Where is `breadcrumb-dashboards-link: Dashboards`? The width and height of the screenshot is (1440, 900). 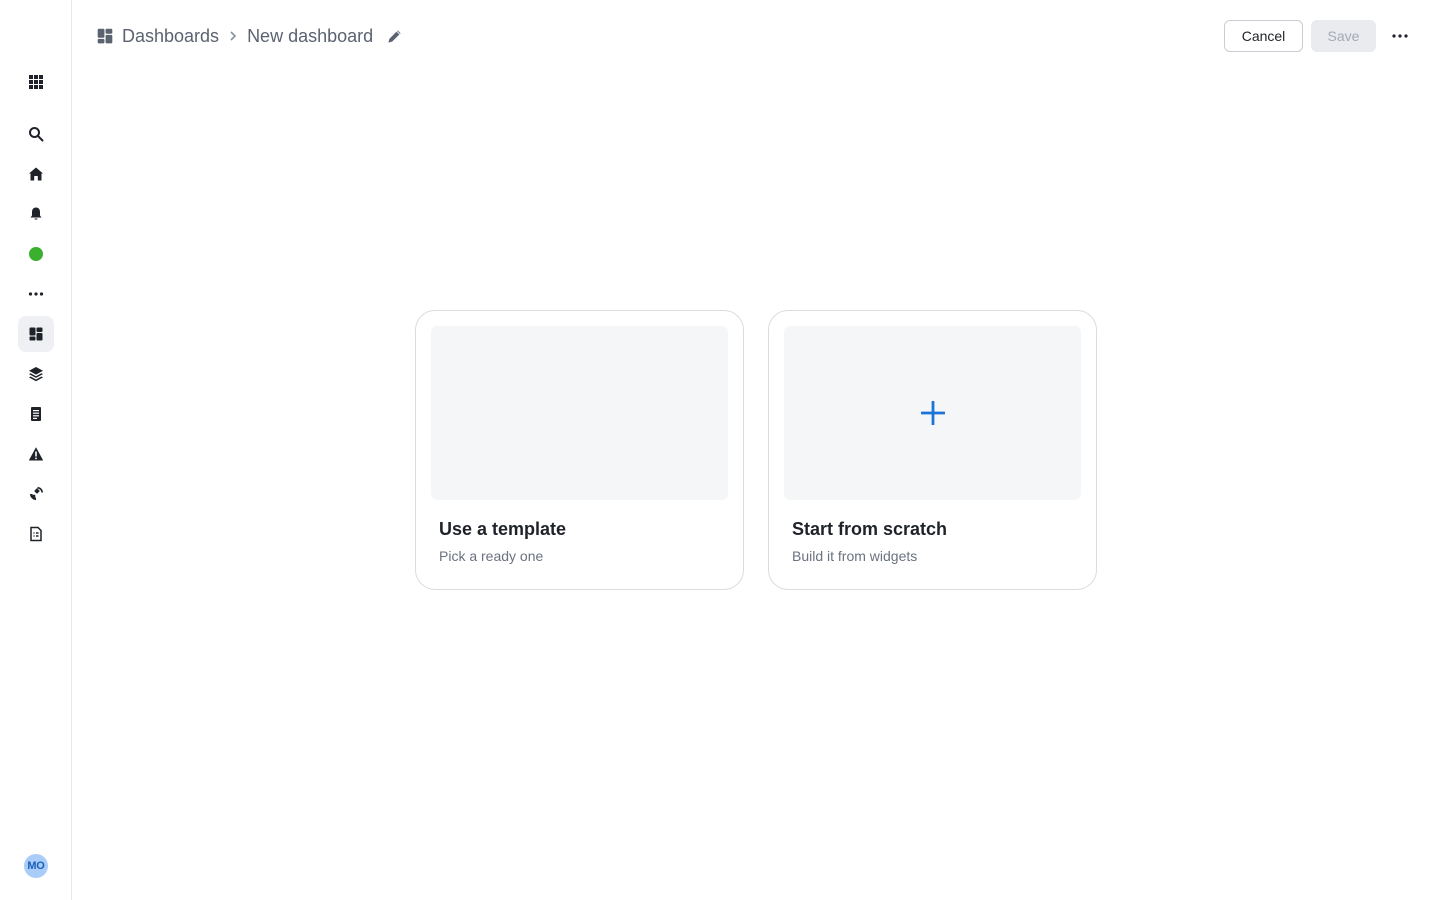 breadcrumb-dashboards-link: Dashboards is located at coordinates (170, 36).